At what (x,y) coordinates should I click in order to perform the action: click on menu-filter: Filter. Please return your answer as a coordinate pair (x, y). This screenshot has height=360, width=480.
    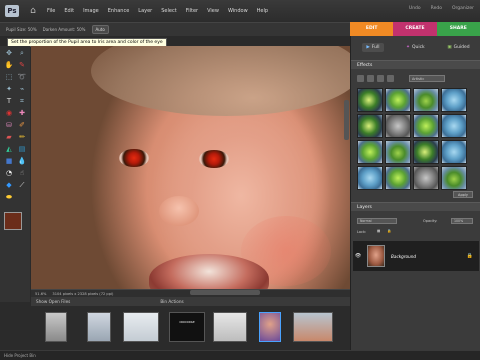
    Looking at the image, I should click on (192, 11).